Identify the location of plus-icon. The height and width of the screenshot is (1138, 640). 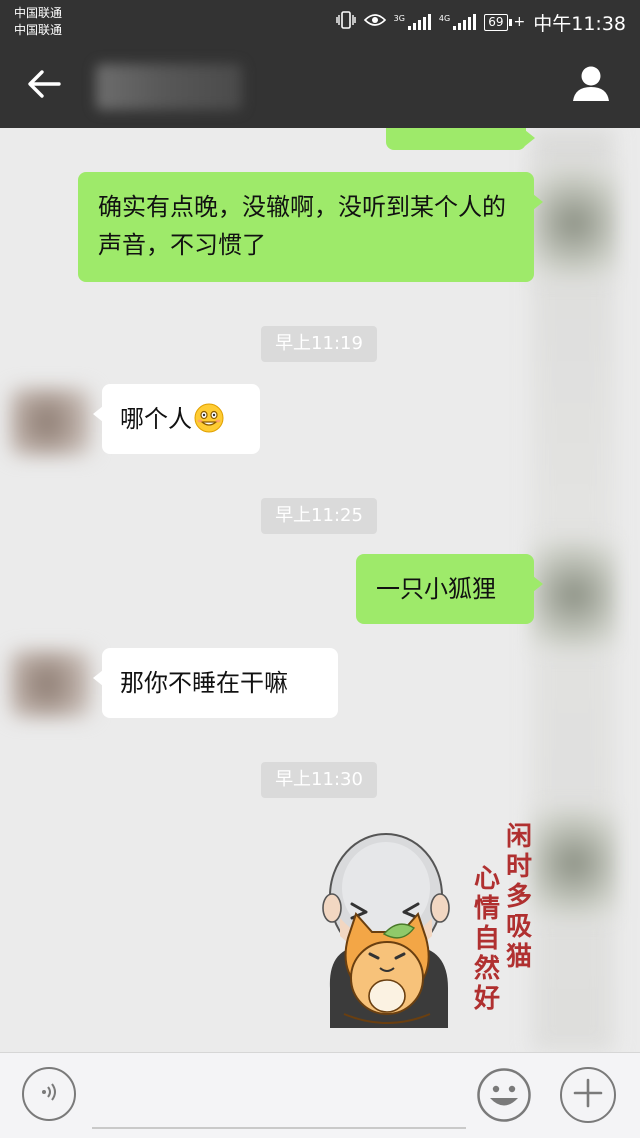
(588, 1095).